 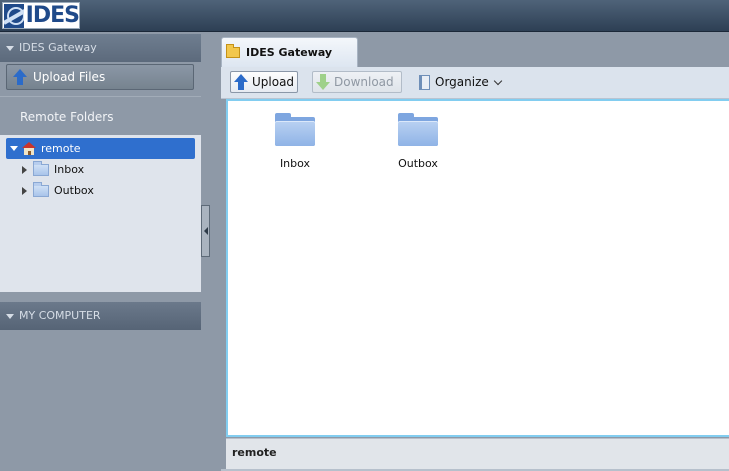 What do you see at coordinates (418, 163) in the screenshot?
I see `folder-item-label: Outbox` at bounding box center [418, 163].